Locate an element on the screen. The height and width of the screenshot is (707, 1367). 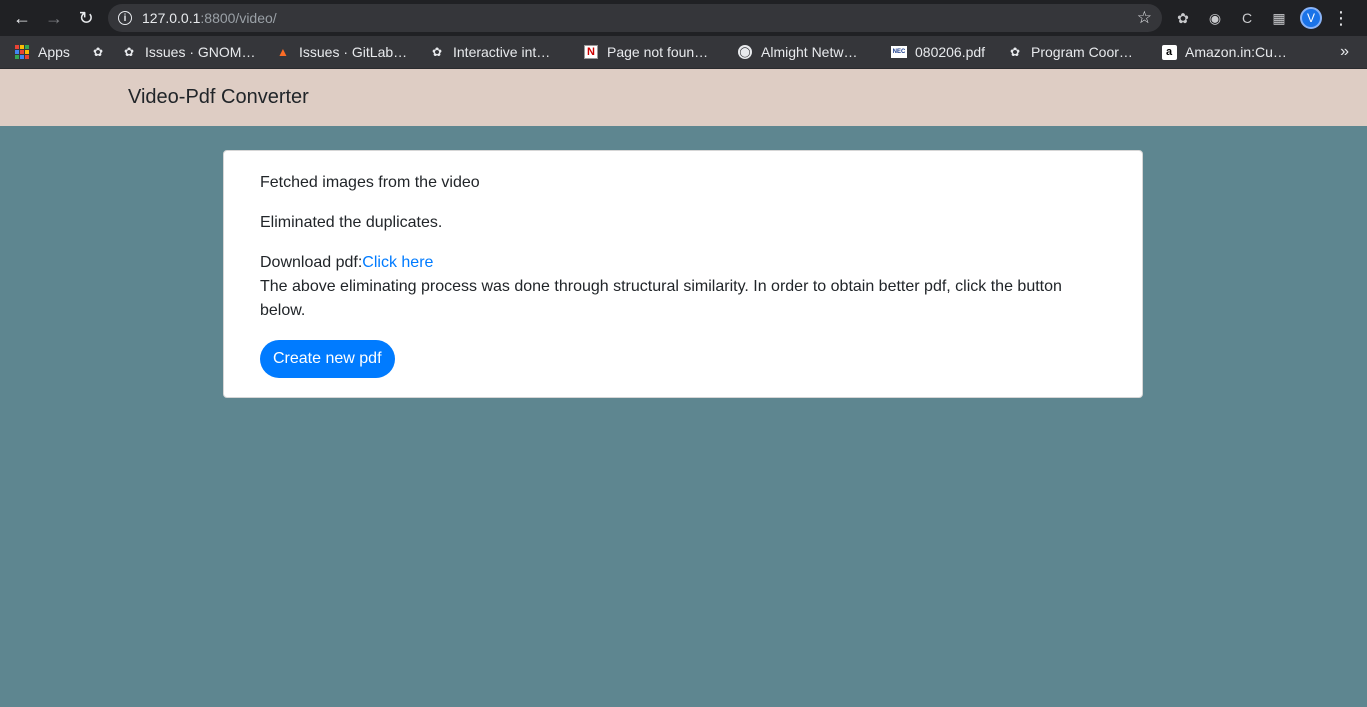
avatar: V is located at coordinates (1311, 18).